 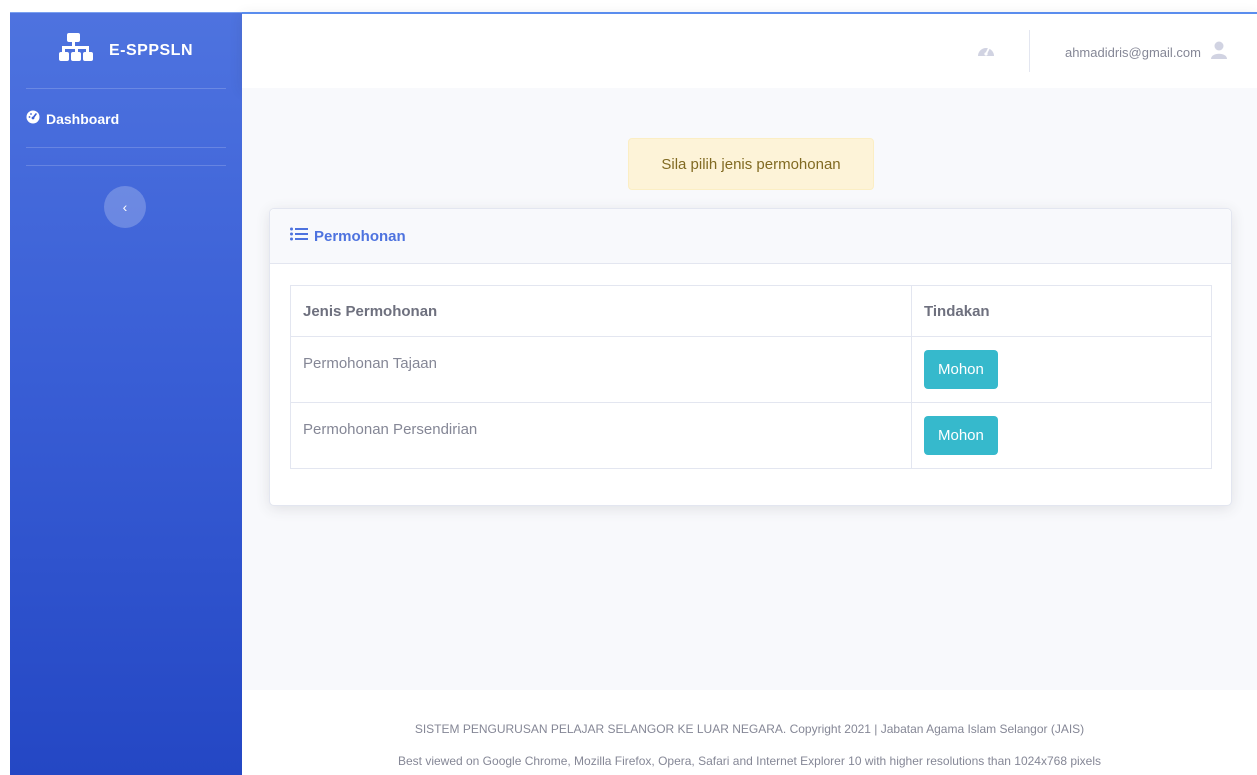 I want to click on user-icon, so click(x=1219, y=52).